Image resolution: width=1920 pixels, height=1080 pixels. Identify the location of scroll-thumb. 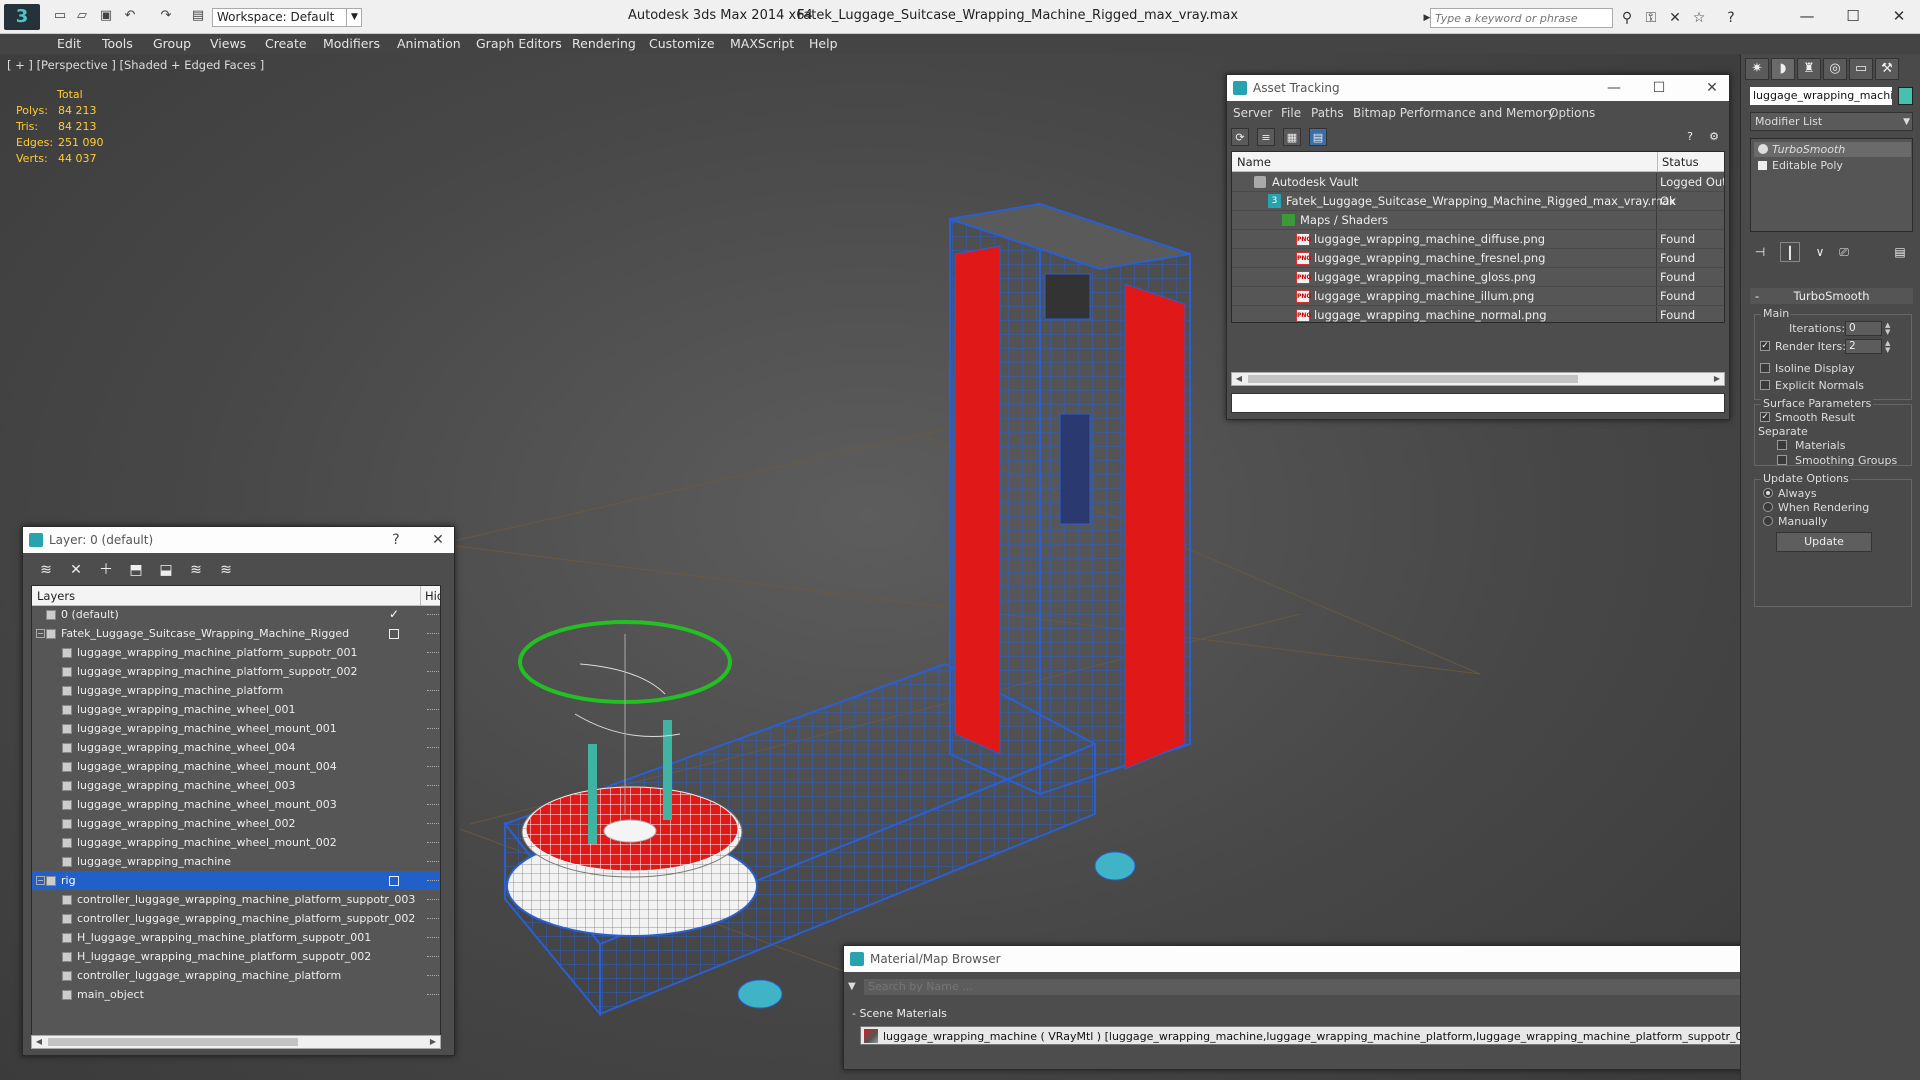
(1413, 379).